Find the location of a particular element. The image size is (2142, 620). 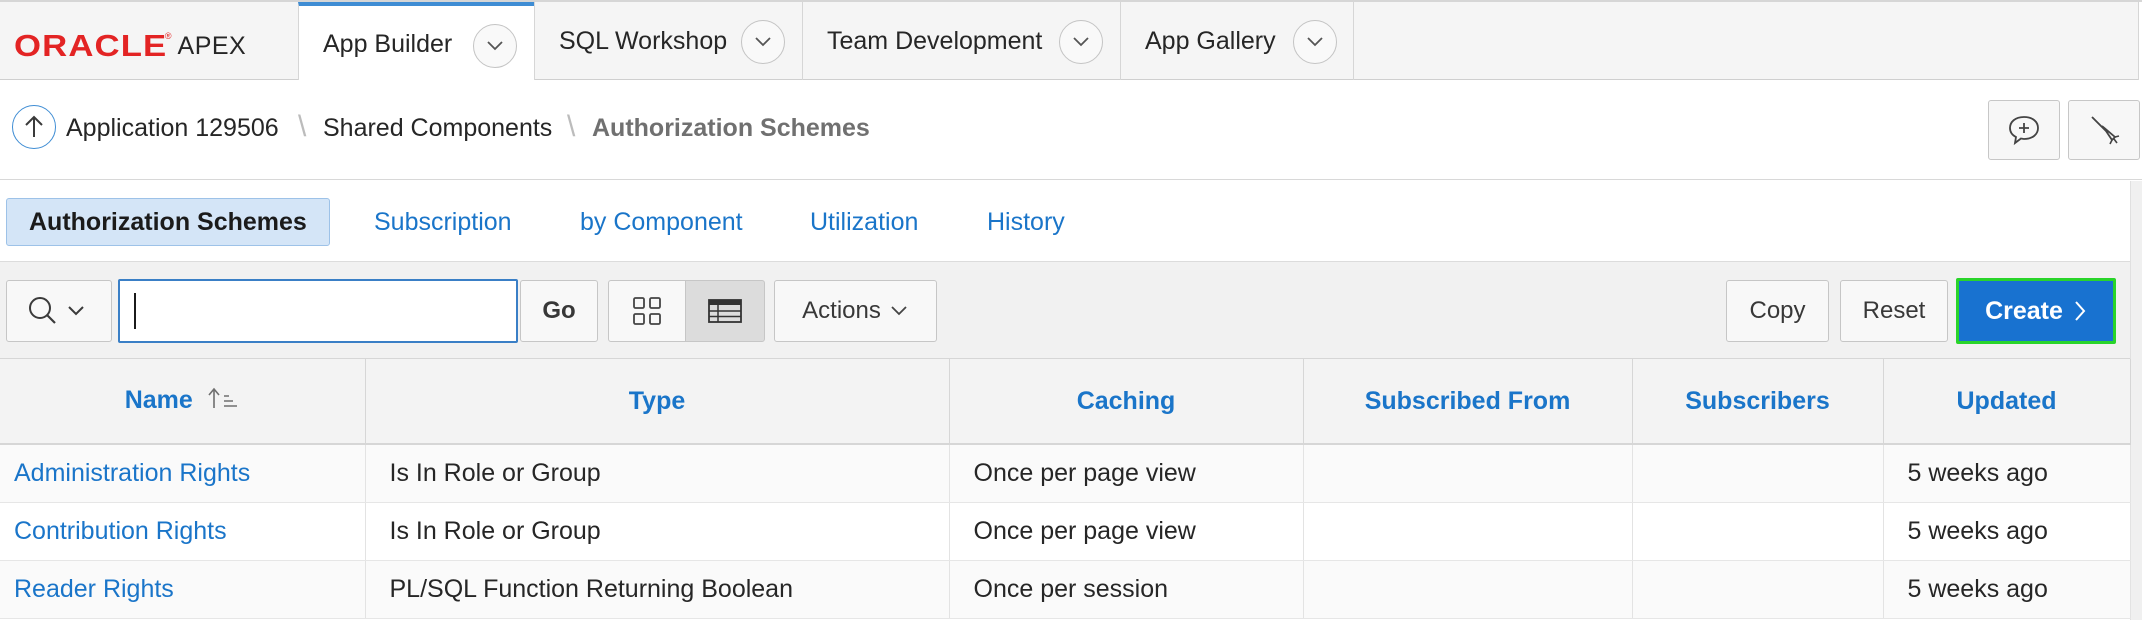

breadcrumb-current-page: Authorization Schemes is located at coordinates (731, 128).